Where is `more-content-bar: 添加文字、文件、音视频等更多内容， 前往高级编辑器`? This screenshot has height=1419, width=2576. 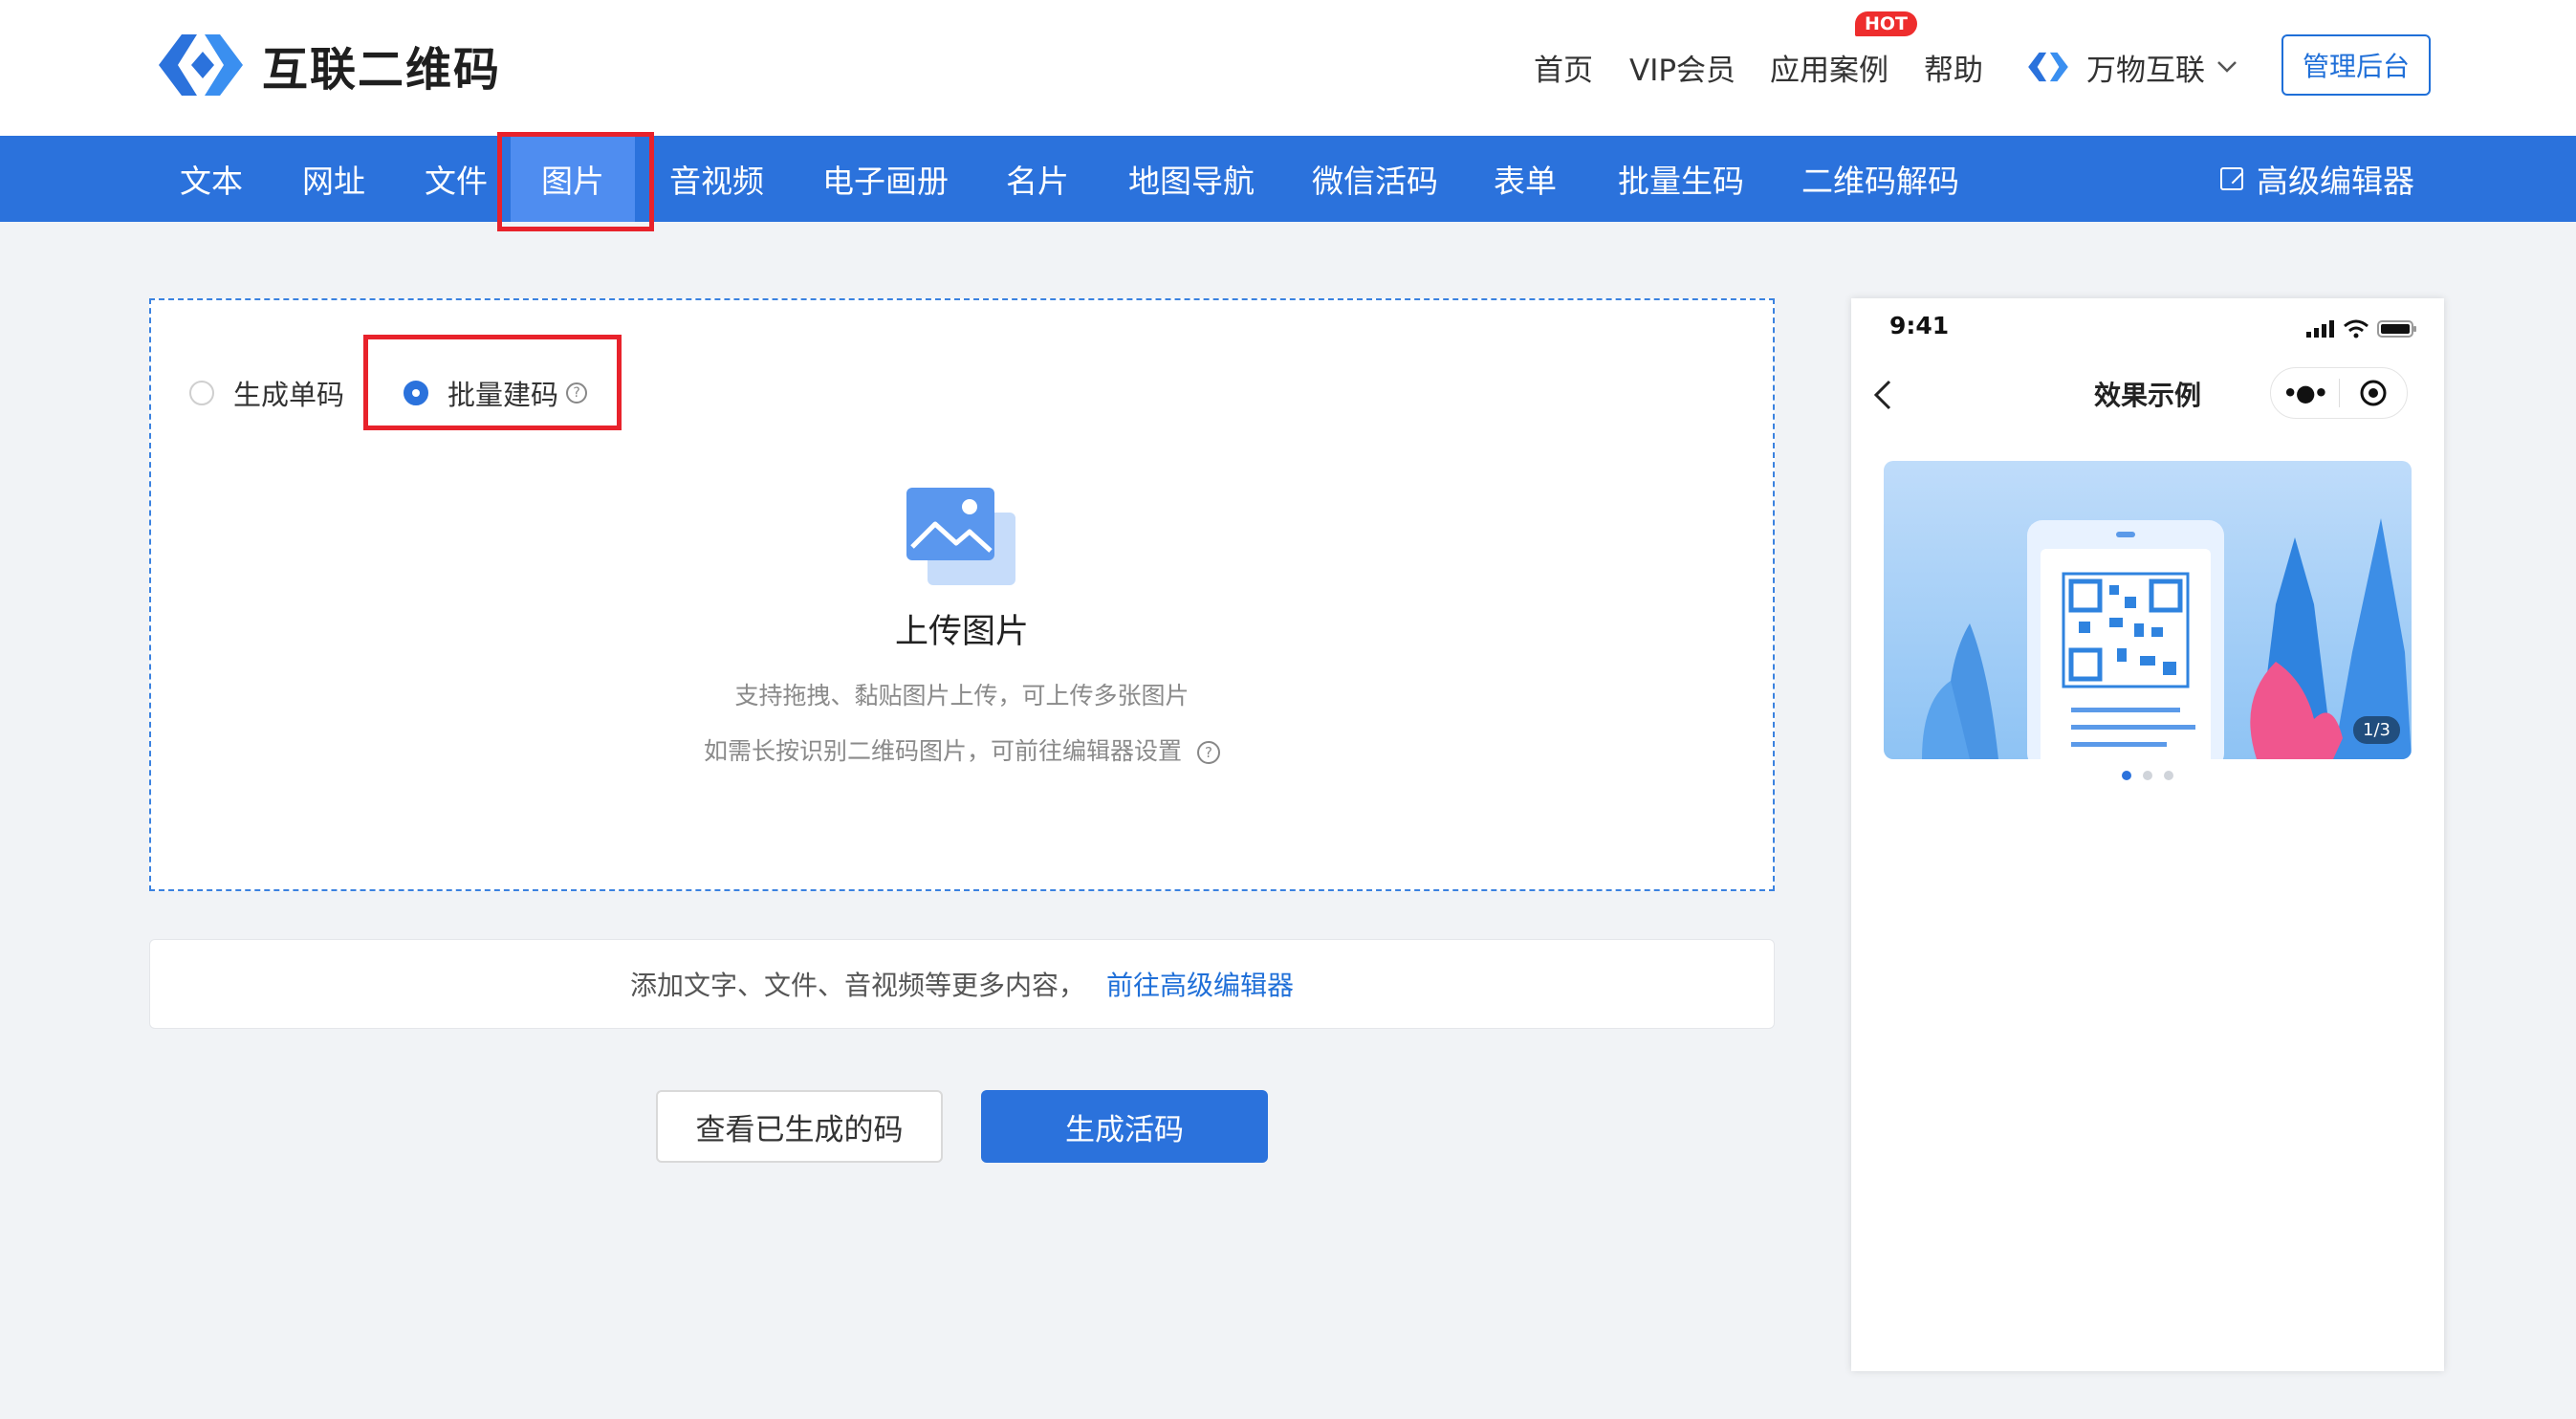
more-content-bar: 添加文字、文件、音视频等更多内容， 前往高级编辑器 is located at coordinates (962, 984).